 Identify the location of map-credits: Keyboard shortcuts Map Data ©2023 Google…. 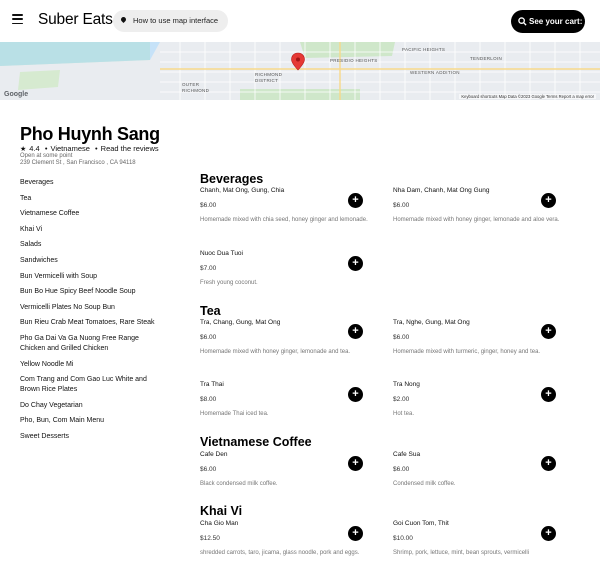
(527, 96).